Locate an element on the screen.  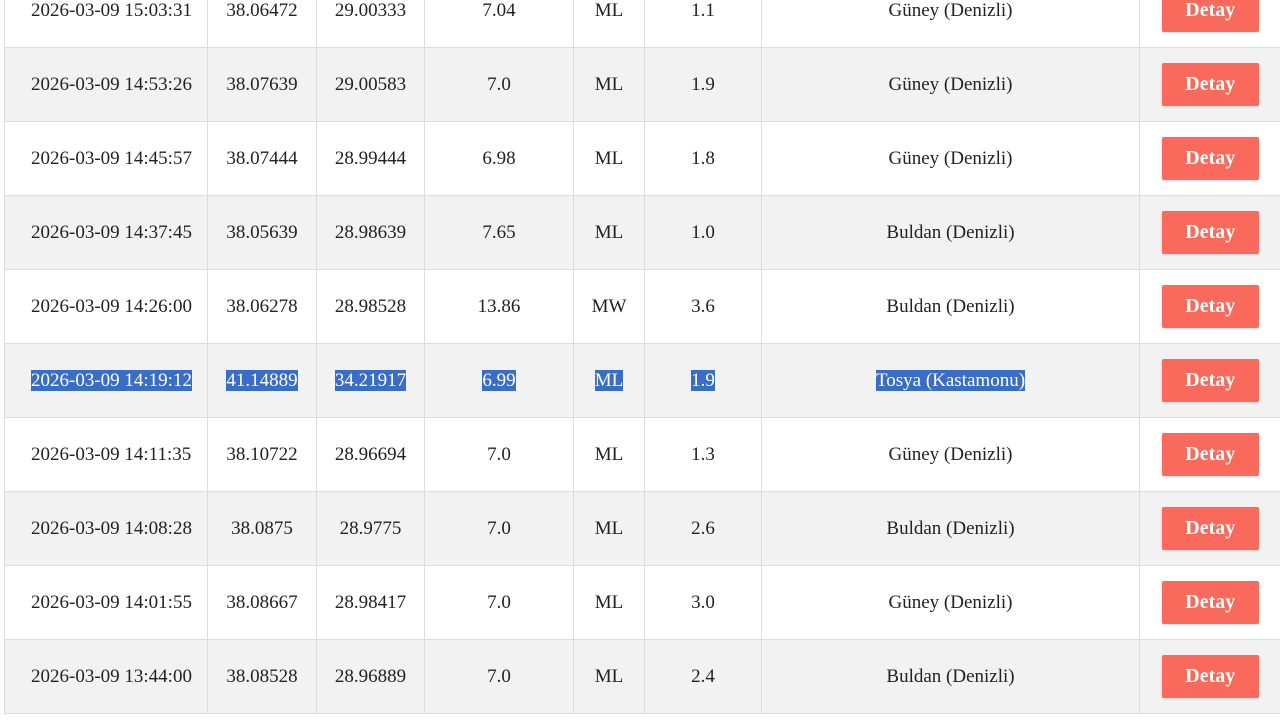
depth: 6.99 is located at coordinates (499, 380).